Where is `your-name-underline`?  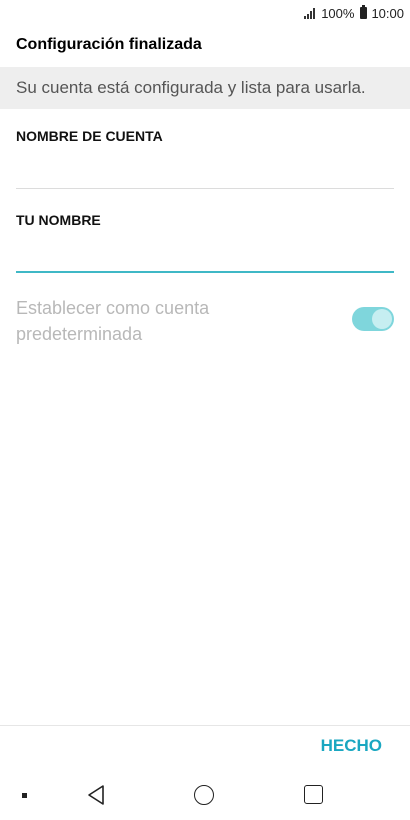 your-name-underline is located at coordinates (205, 272).